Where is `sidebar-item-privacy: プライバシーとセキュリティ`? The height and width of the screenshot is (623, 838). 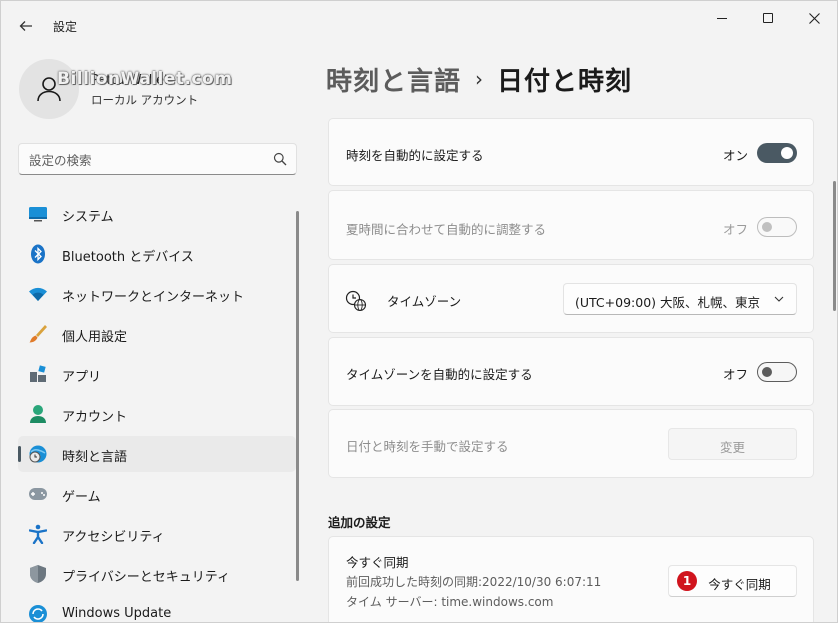 sidebar-item-privacy: プライバシーとセキュリティ is located at coordinates (157, 574).